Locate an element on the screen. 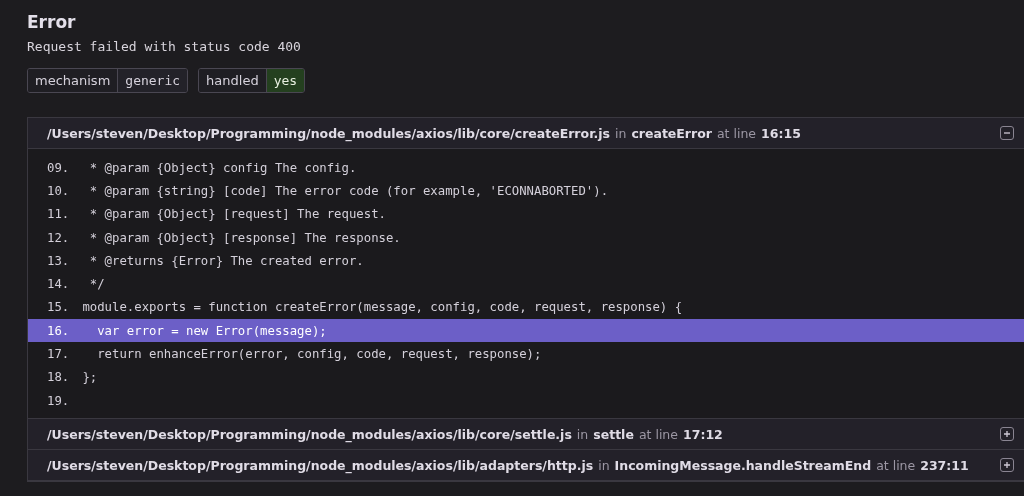 This screenshot has width=1024, height=496. line-number: 12. is located at coordinates (59, 237).